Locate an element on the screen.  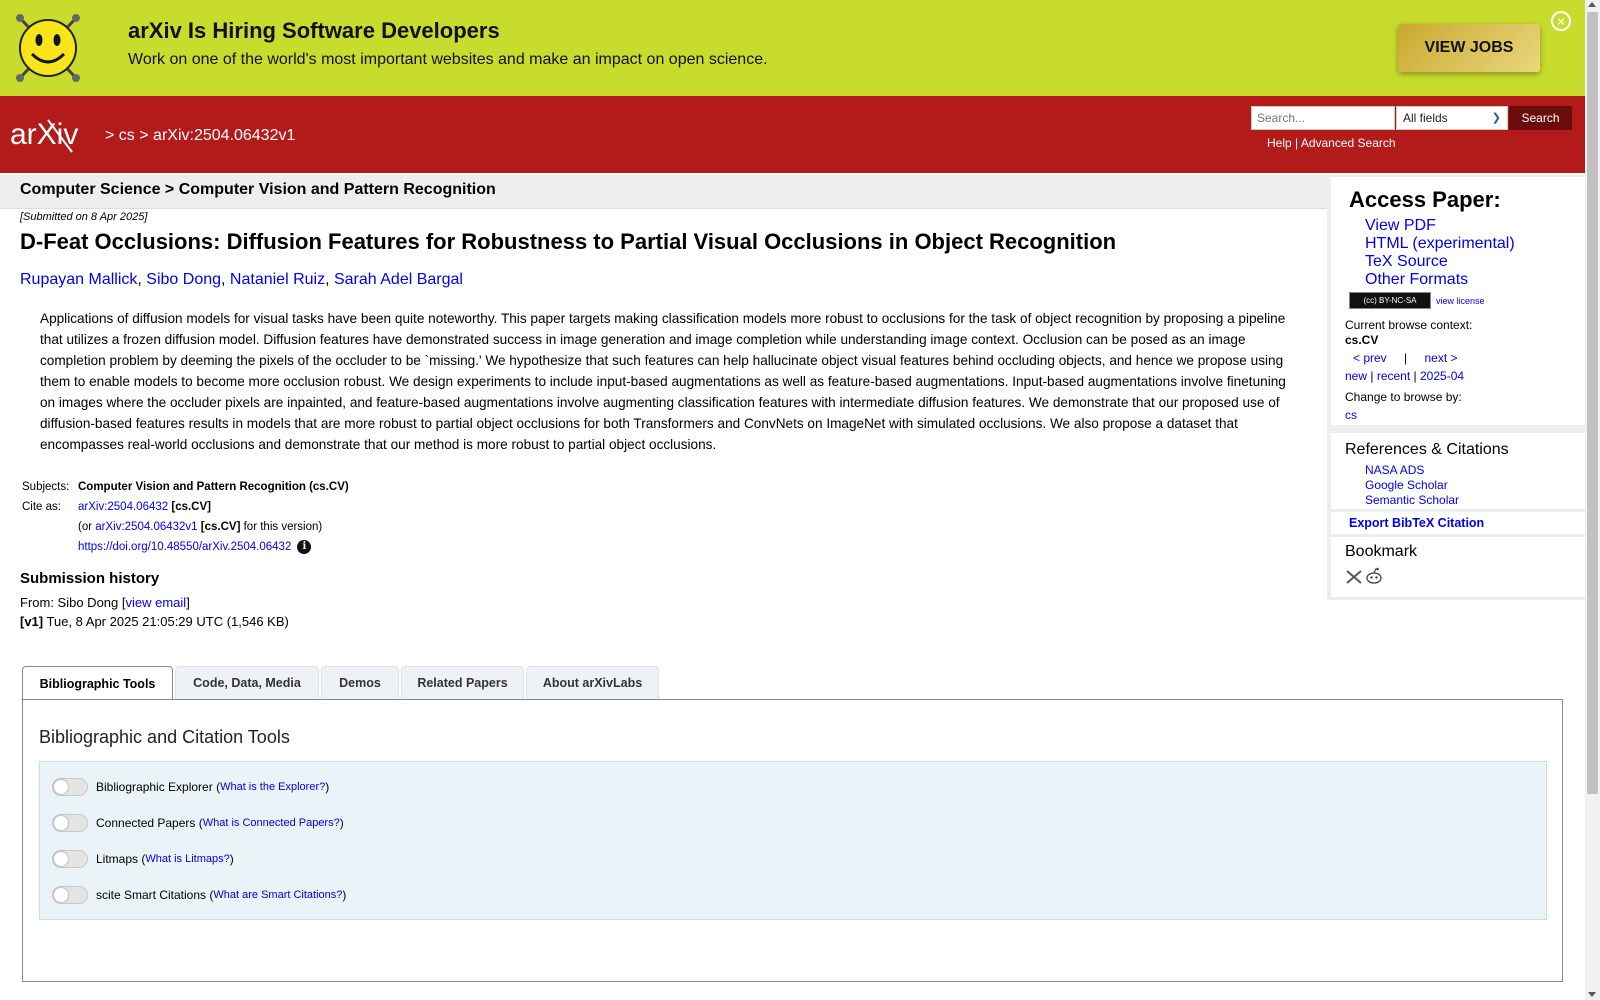
version-date: Tue, 8 Apr 2025 21:05:29 UTC (1,546 KB) is located at coordinates (167, 621).